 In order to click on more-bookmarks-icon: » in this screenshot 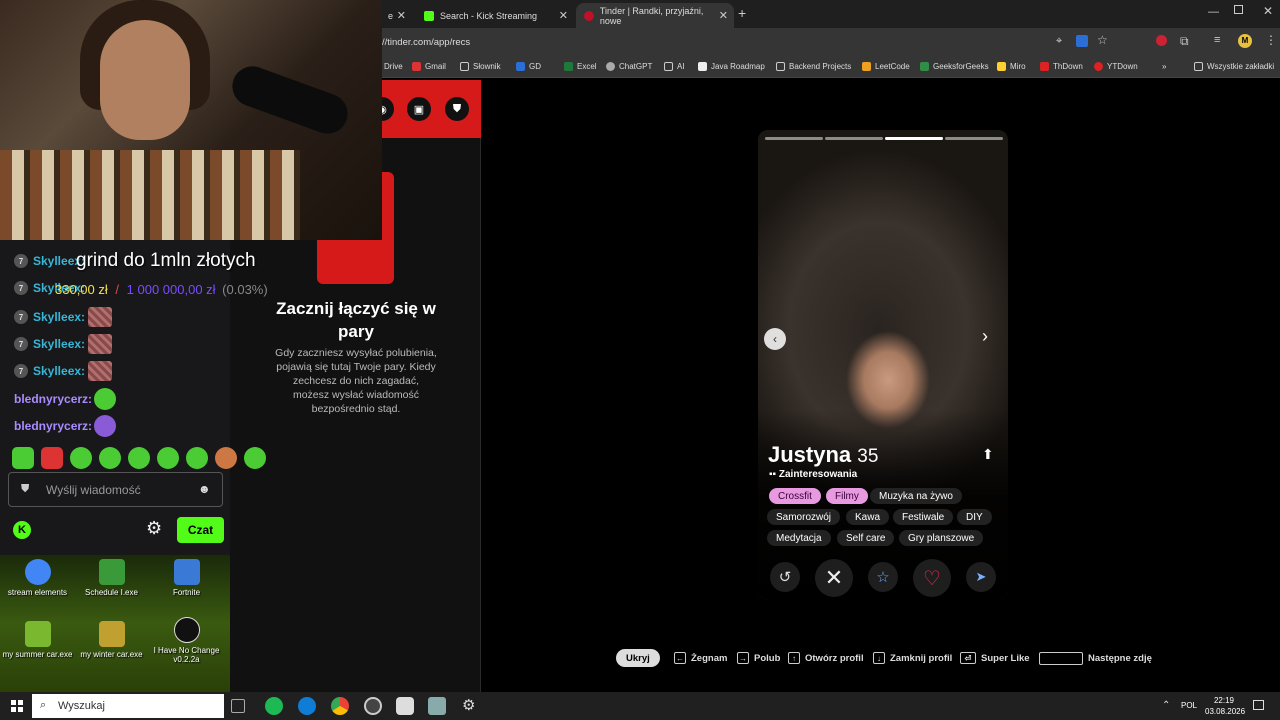, I will do `click(1164, 66)`.